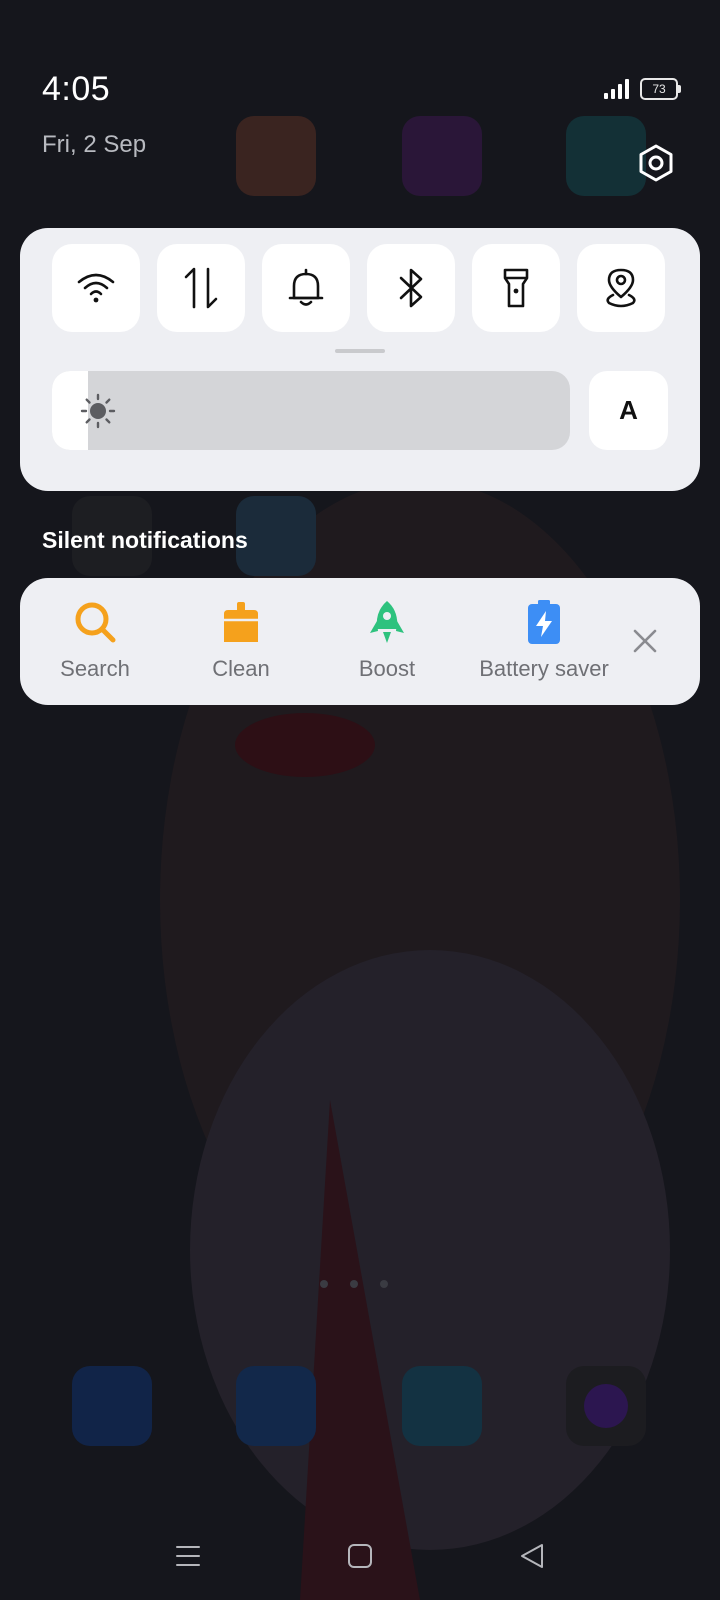 This screenshot has width=720, height=1600. I want to click on action-clean: Clean, so click(241, 641).